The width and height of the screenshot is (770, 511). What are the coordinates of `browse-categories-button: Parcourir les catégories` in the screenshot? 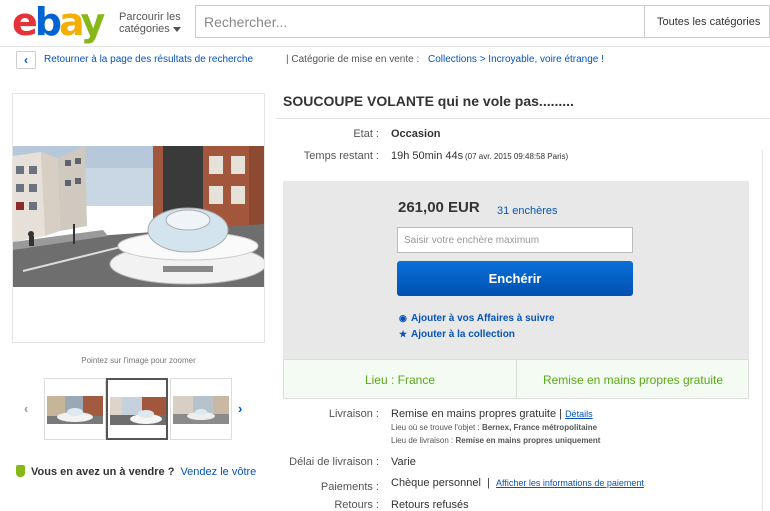 It's located at (150, 23).